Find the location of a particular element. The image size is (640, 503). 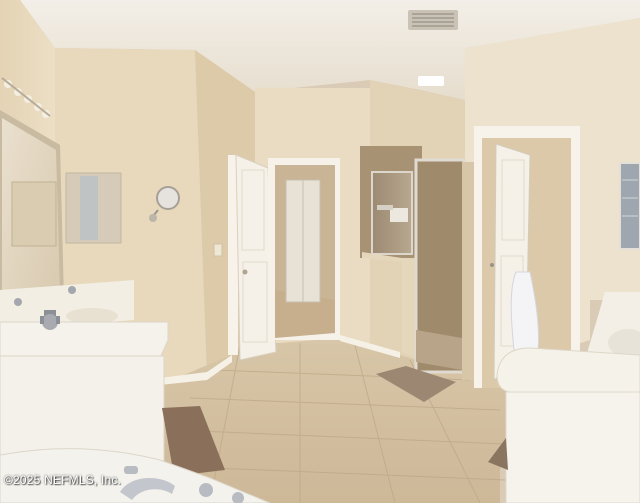

magnifying-mirror is located at coordinates (168, 198).